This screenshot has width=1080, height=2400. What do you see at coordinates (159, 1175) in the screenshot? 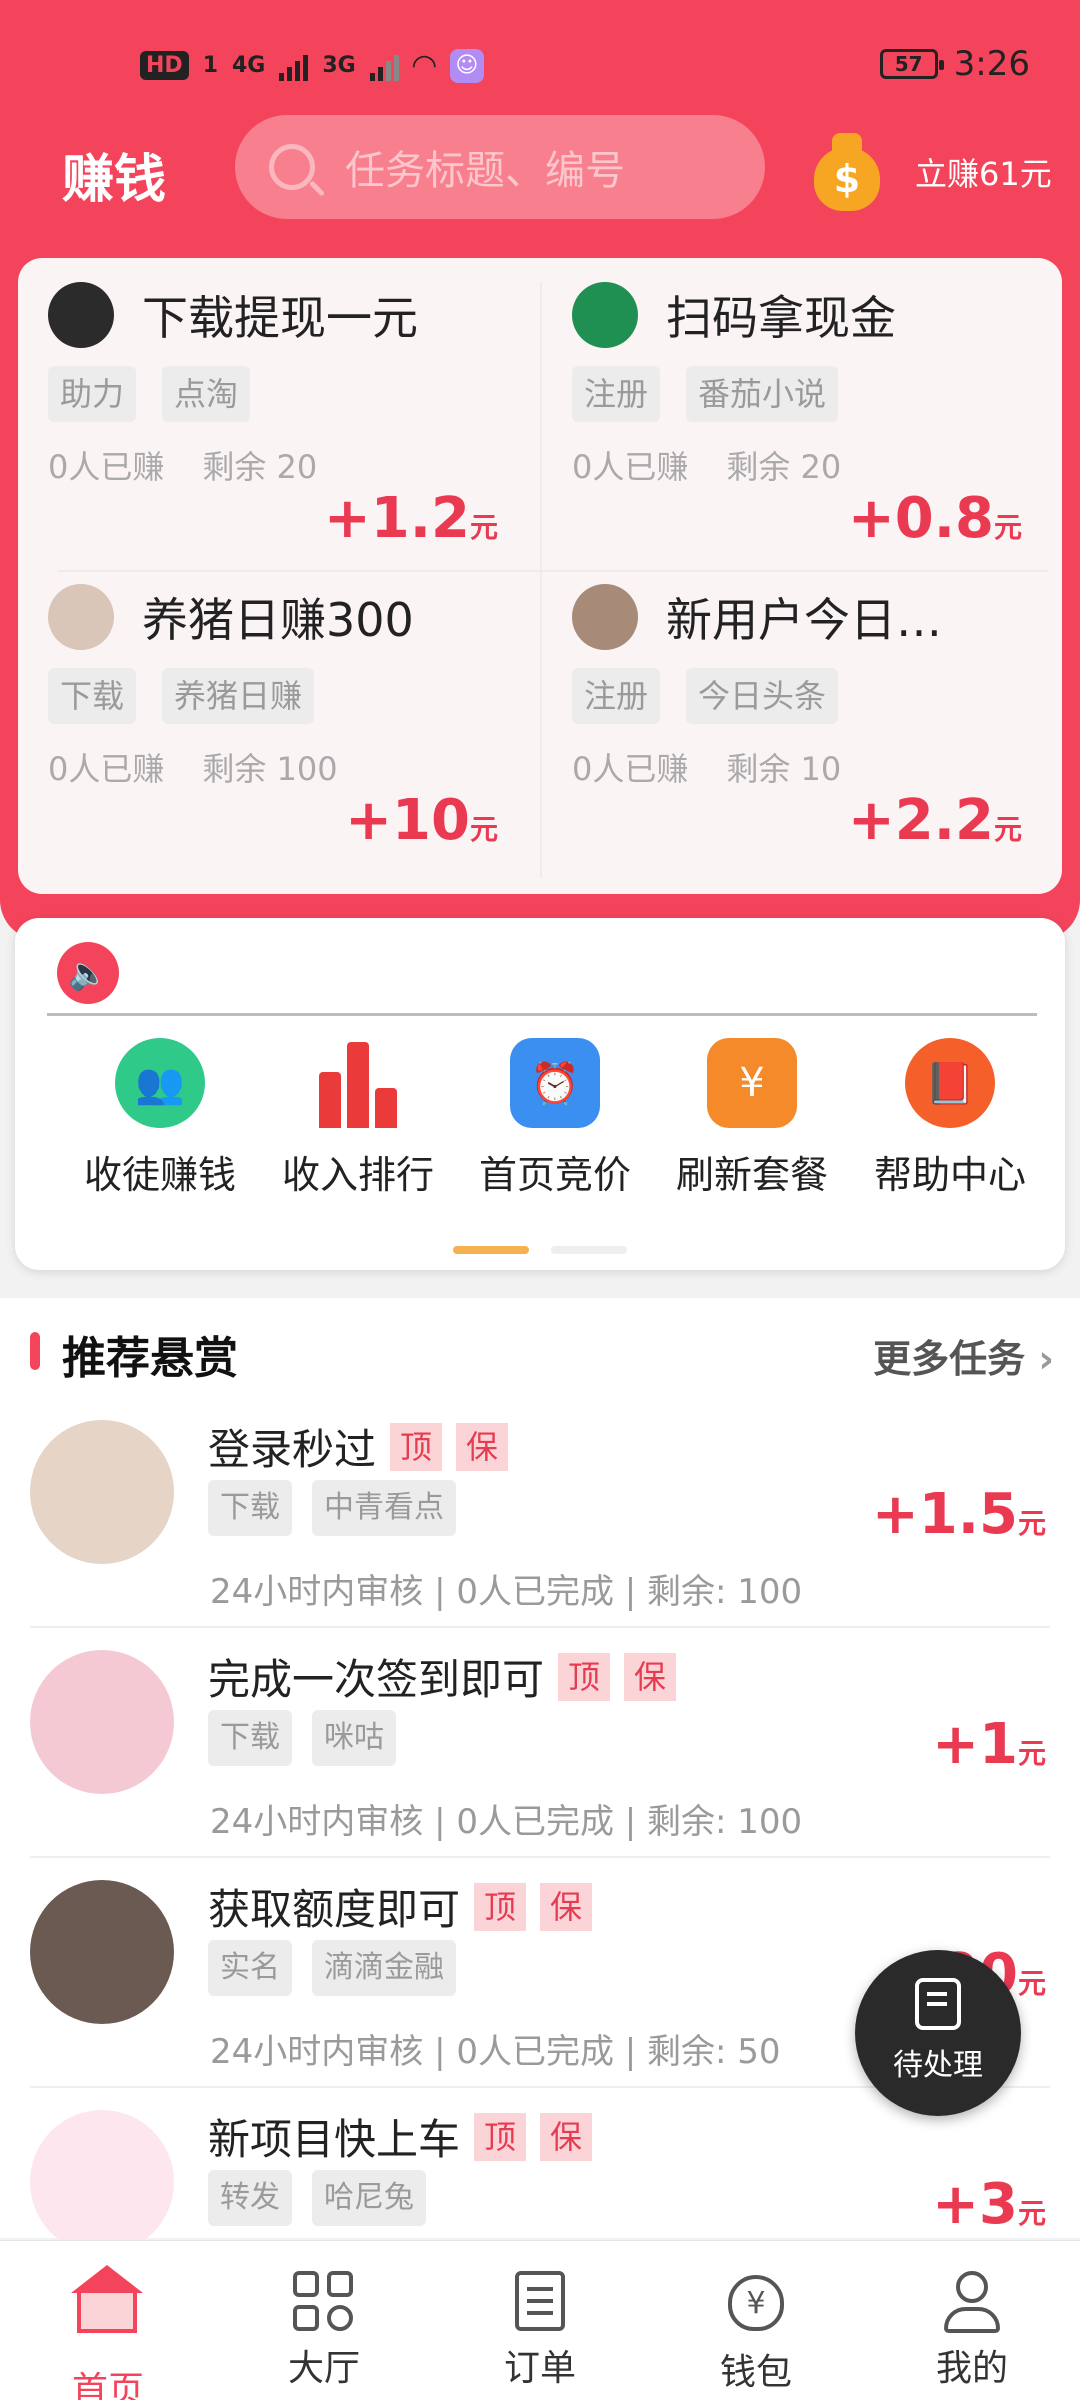
I see `menu-label: 收徒赚钱` at bounding box center [159, 1175].